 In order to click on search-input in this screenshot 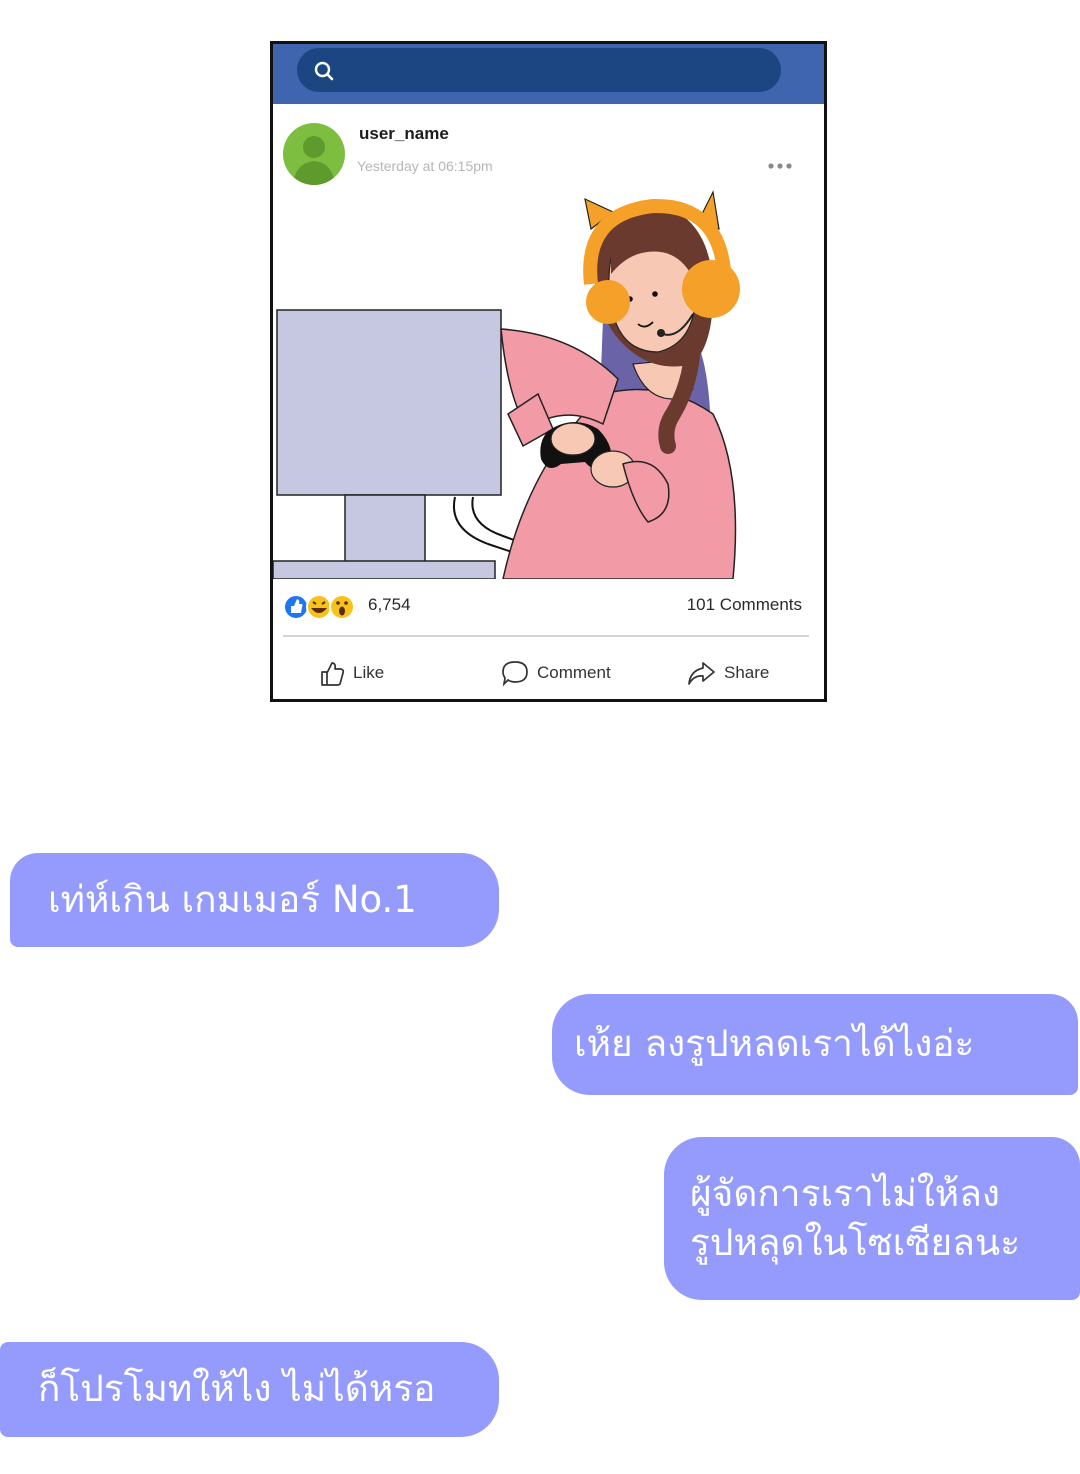, I will do `click(539, 70)`.